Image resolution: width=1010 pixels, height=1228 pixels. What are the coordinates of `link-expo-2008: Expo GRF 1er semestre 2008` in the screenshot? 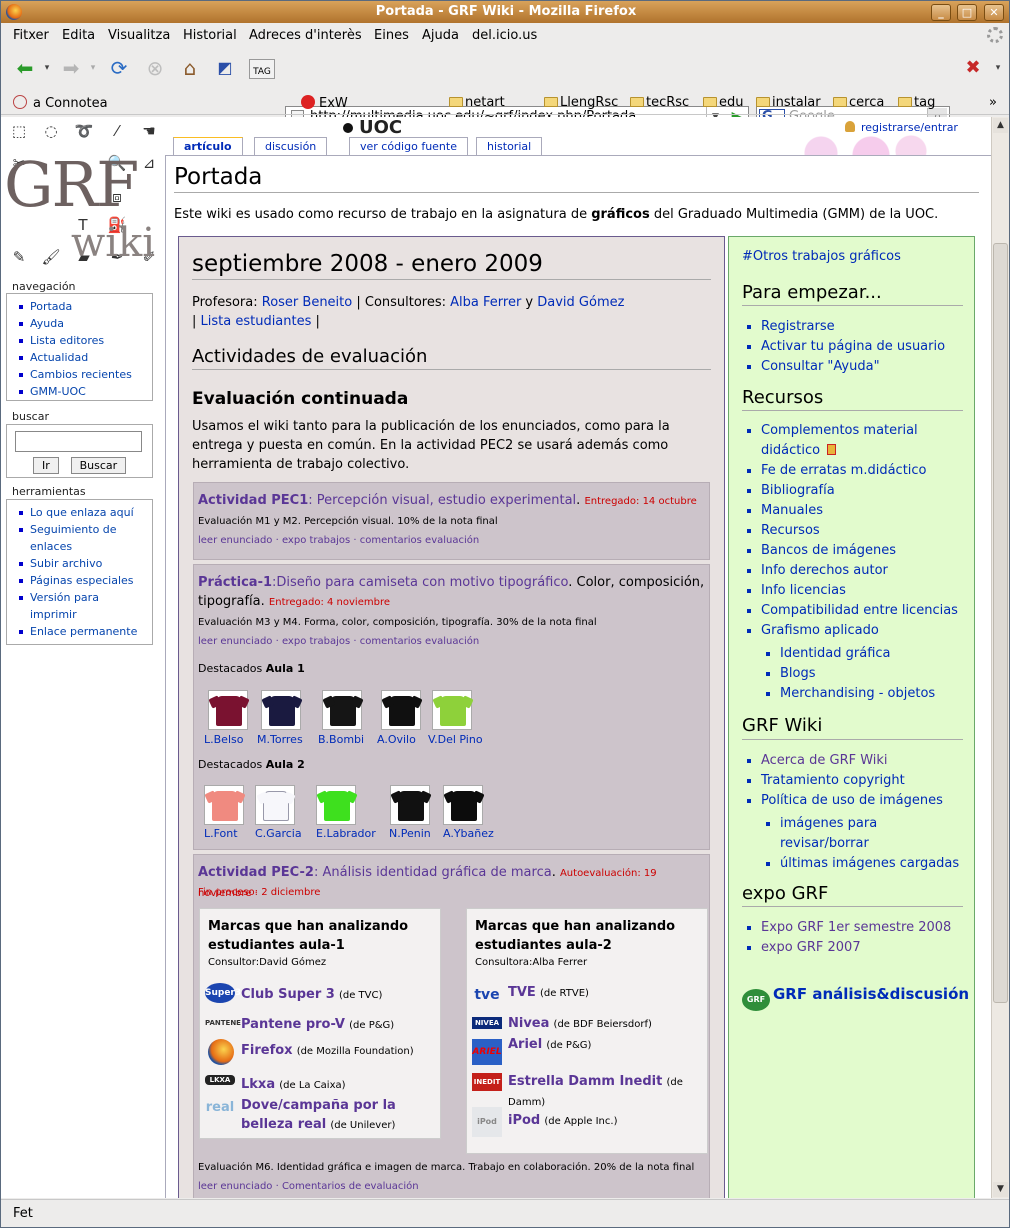 It's located at (855, 928).